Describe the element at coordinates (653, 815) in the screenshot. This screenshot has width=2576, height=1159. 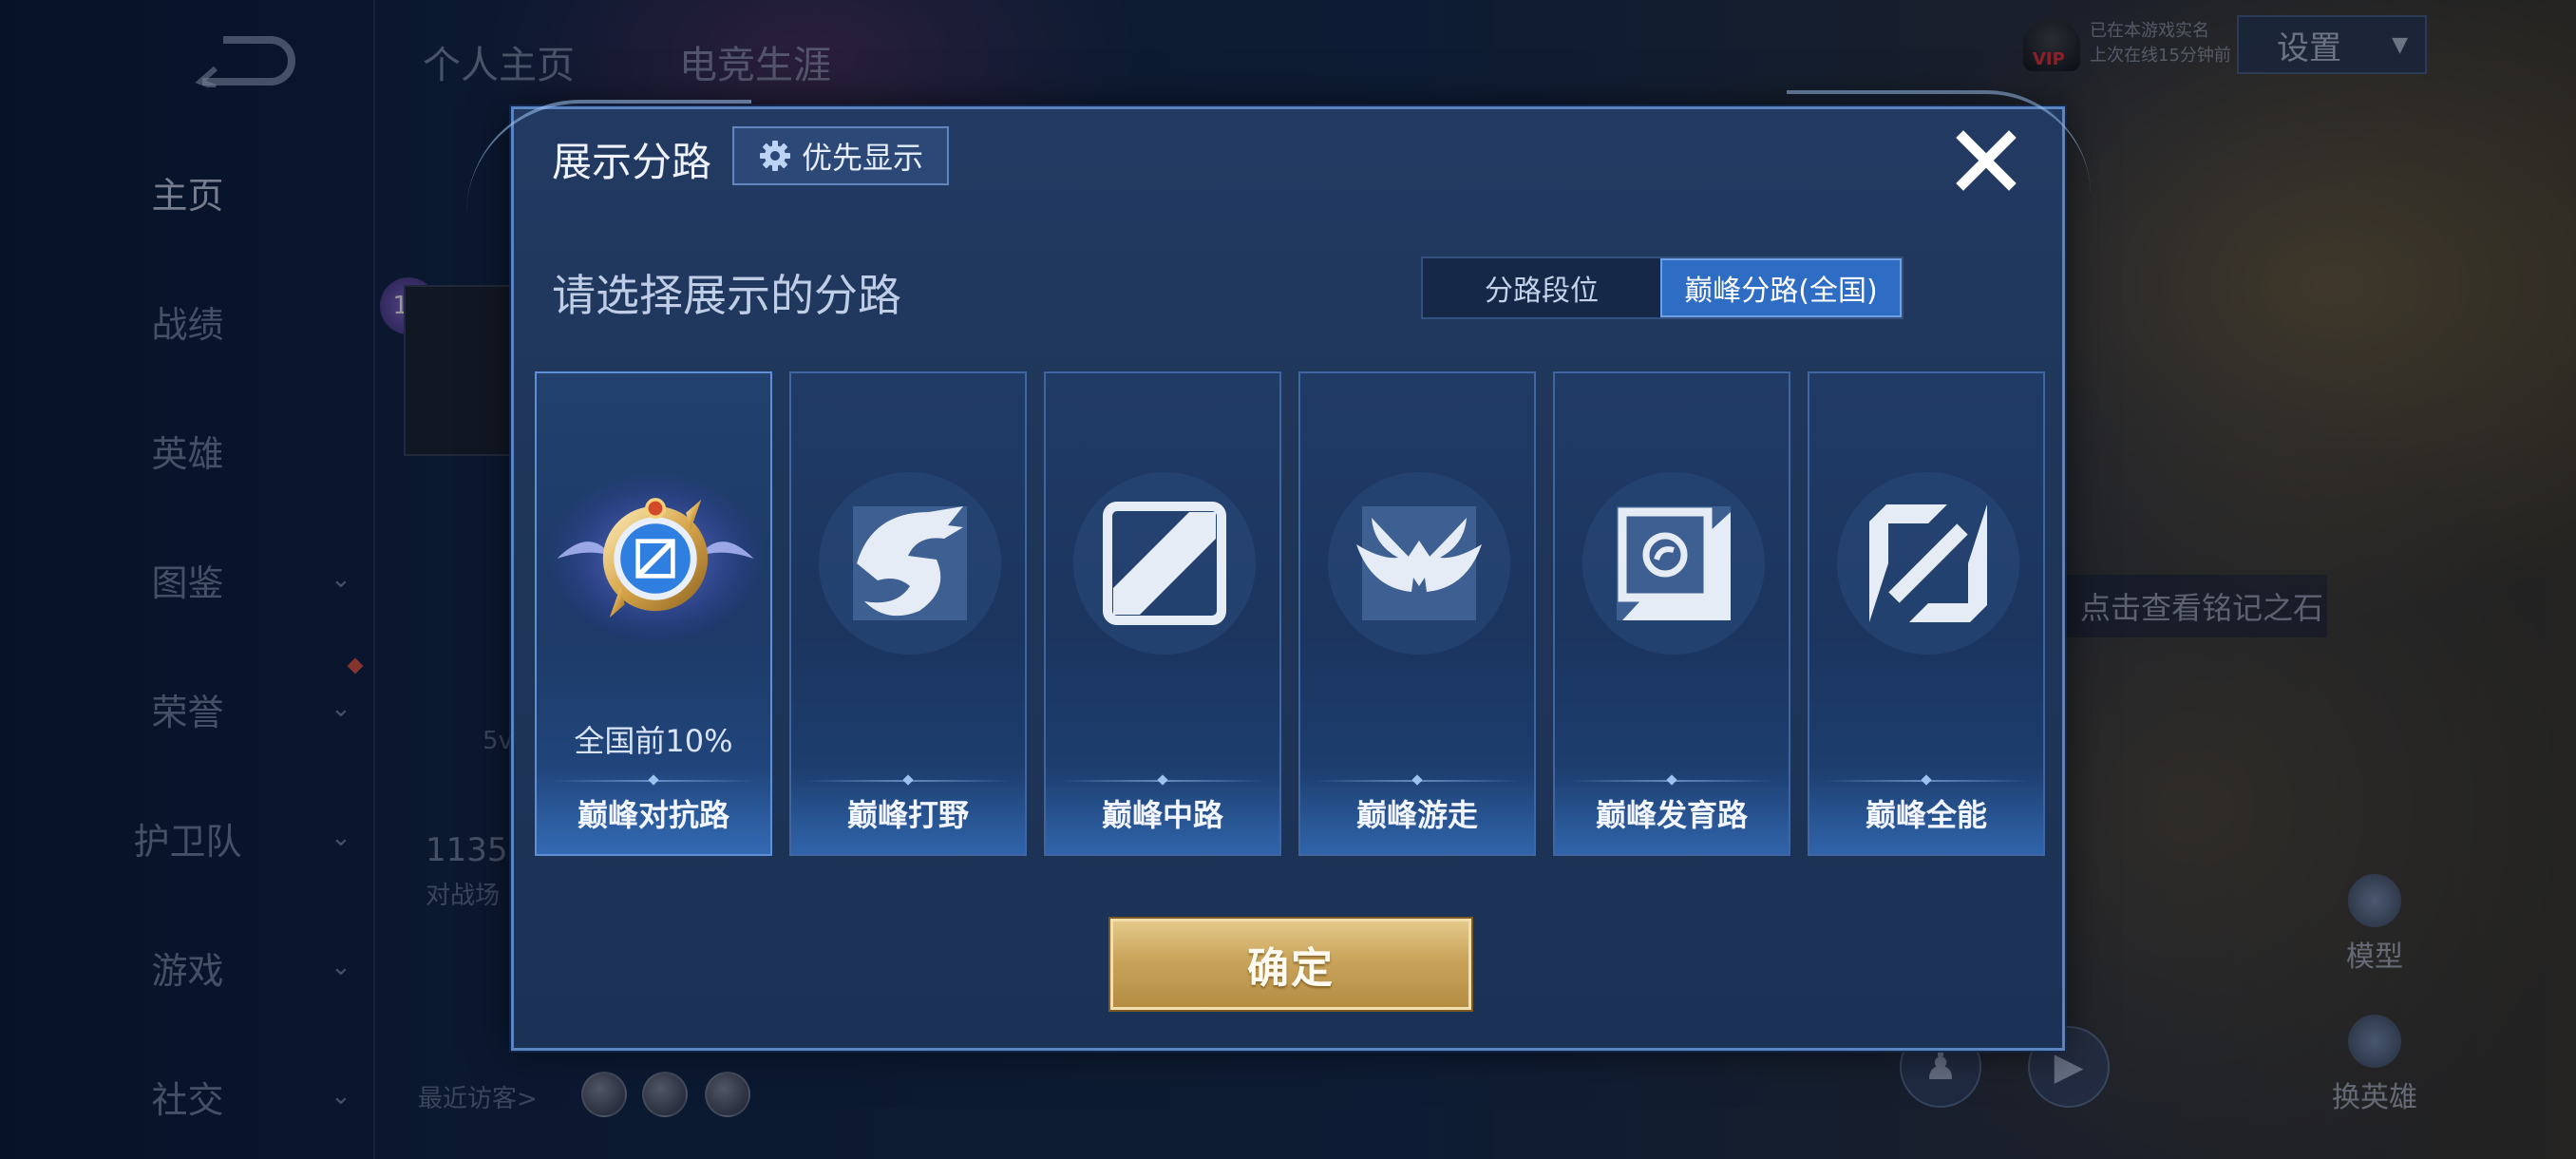
I see `lane-card-label: 巅峰对抗路` at that location.